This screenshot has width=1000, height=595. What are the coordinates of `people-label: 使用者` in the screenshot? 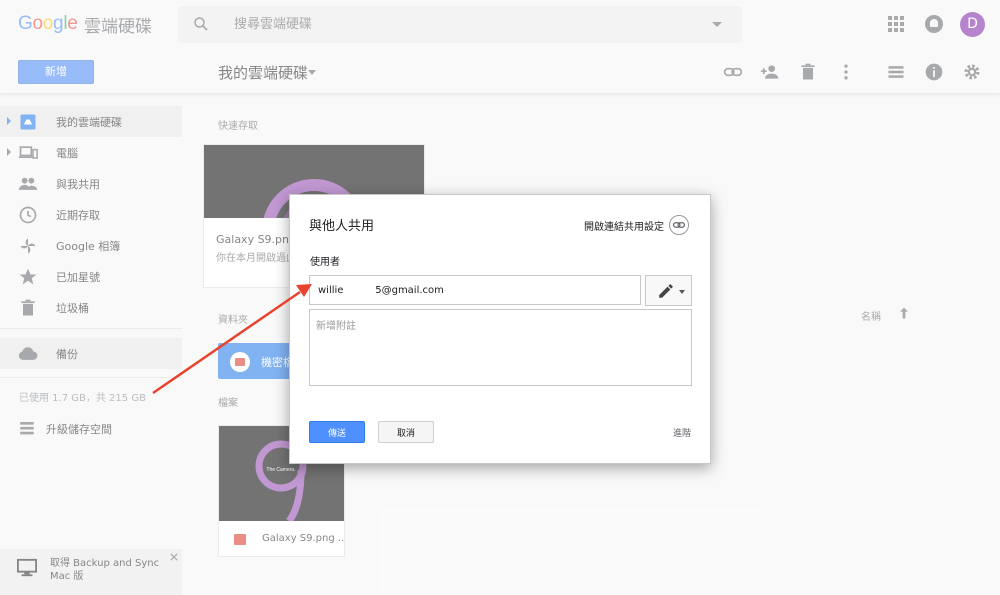 It's located at (325, 262).